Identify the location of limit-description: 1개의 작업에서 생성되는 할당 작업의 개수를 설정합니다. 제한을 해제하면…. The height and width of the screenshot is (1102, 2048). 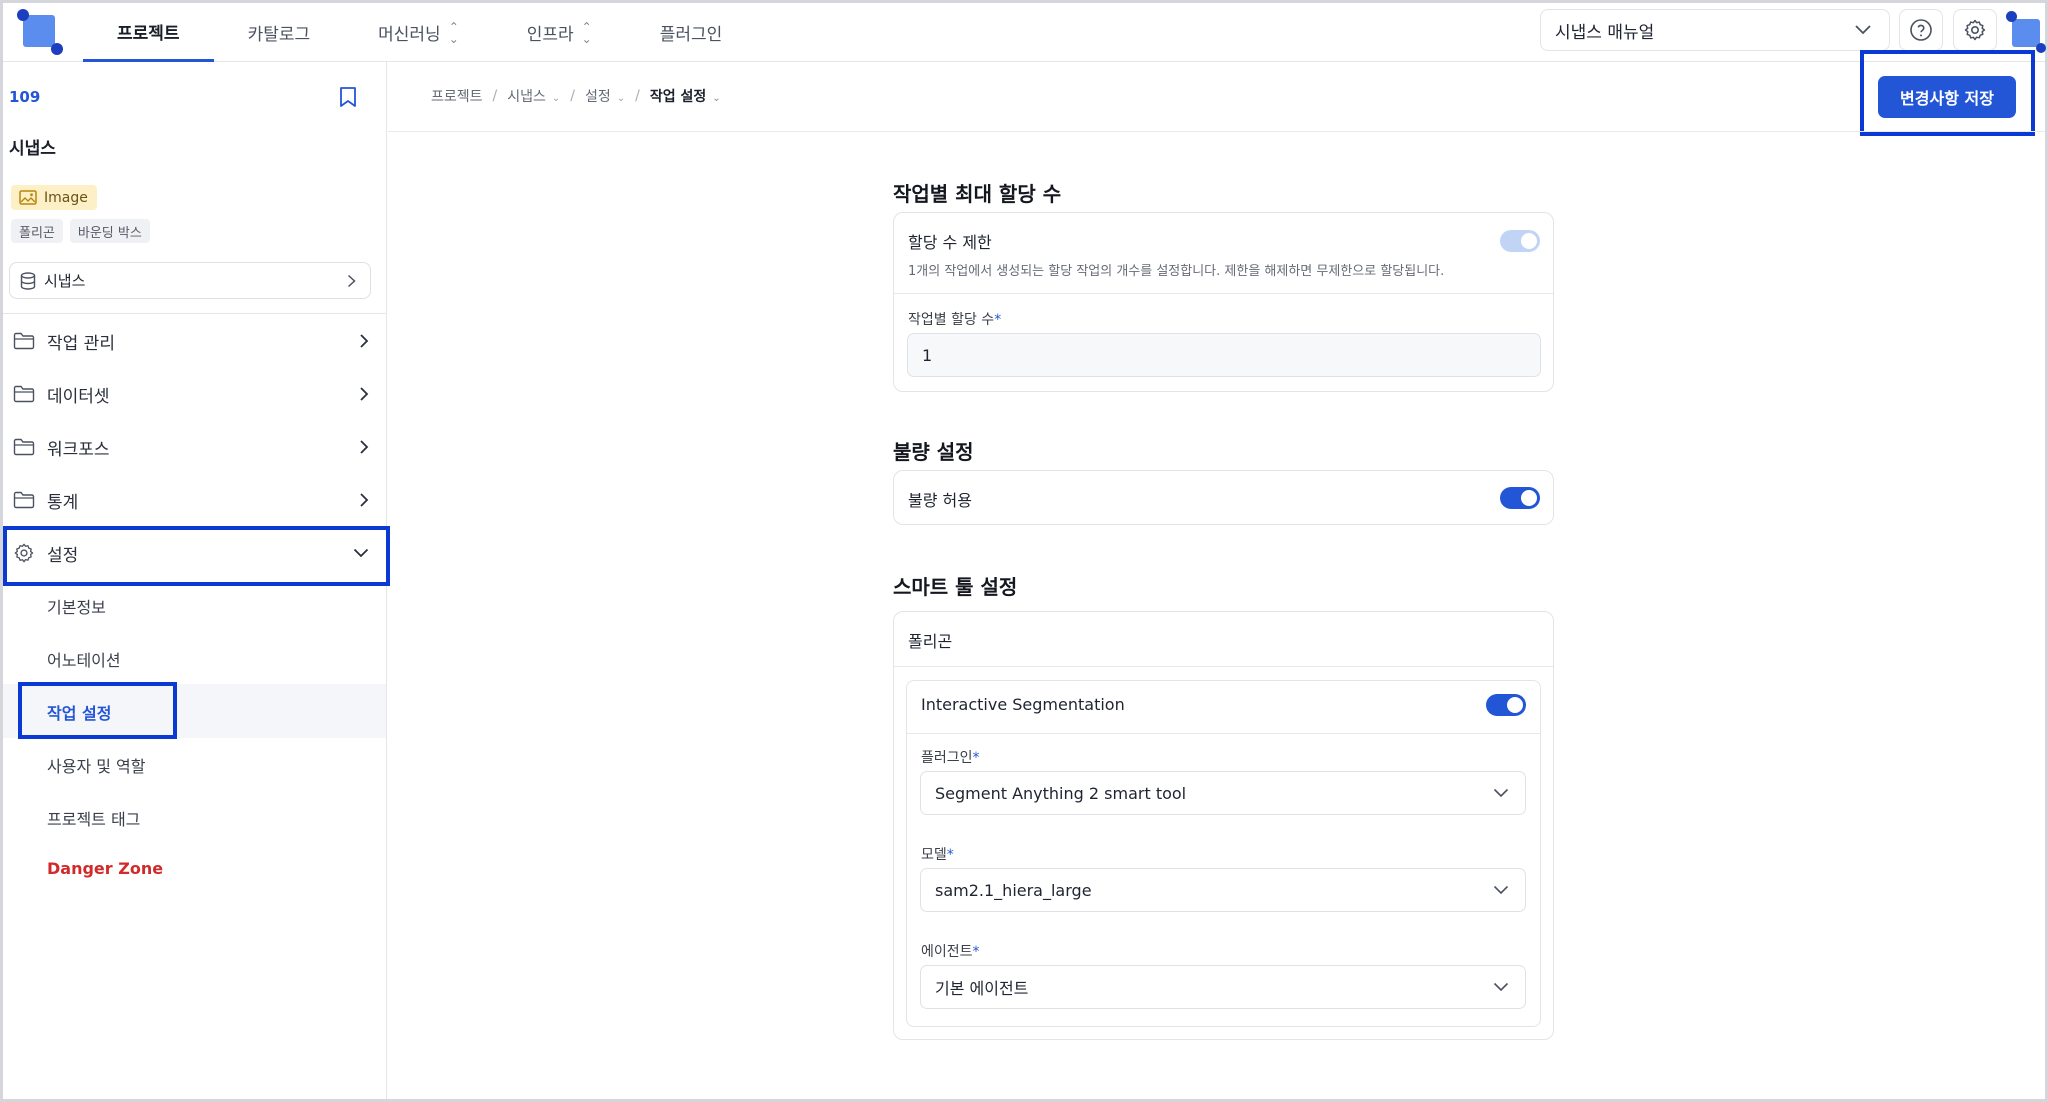
(1176, 271).